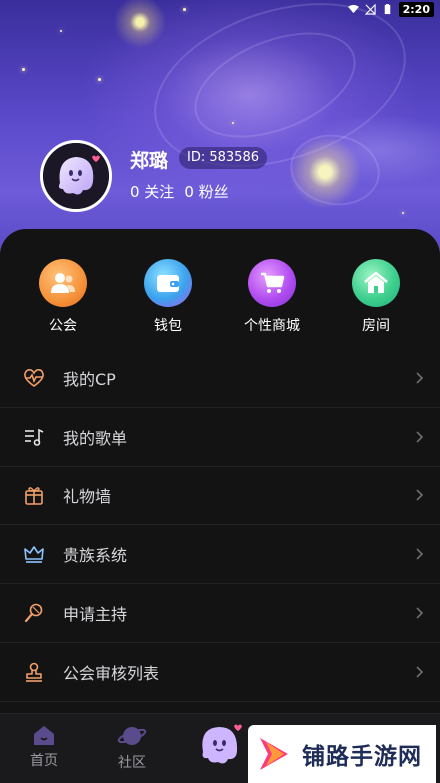 Image resolution: width=440 pixels, height=783 pixels. I want to click on quick-action-room: 房间, so click(376, 297).